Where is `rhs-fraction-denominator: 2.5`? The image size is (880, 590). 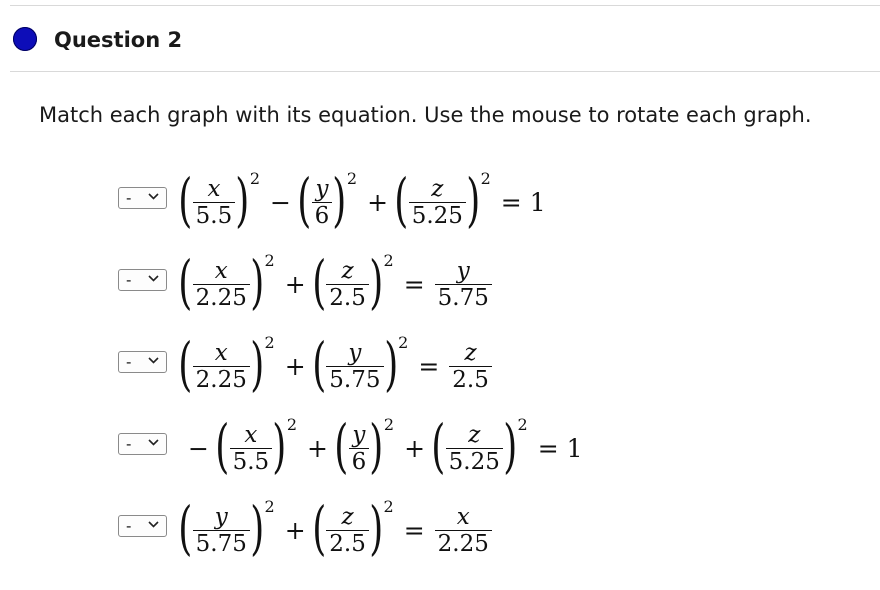 rhs-fraction-denominator: 2.5 is located at coordinates (470, 379).